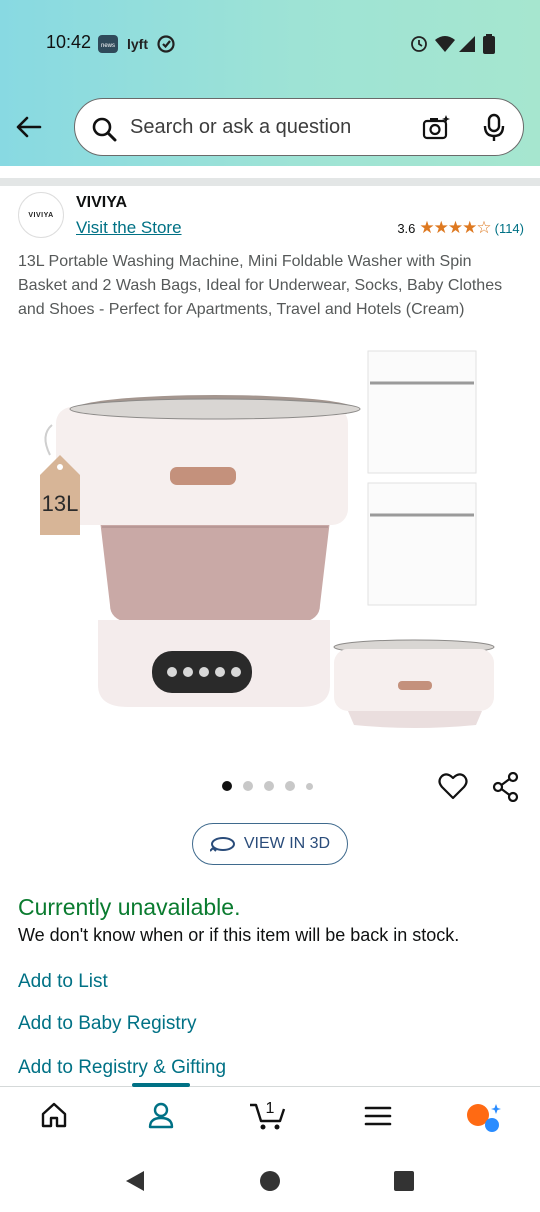 The width and height of the screenshot is (540, 1212). What do you see at coordinates (222, 844) in the screenshot?
I see `rotate-3d-icon` at bounding box center [222, 844].